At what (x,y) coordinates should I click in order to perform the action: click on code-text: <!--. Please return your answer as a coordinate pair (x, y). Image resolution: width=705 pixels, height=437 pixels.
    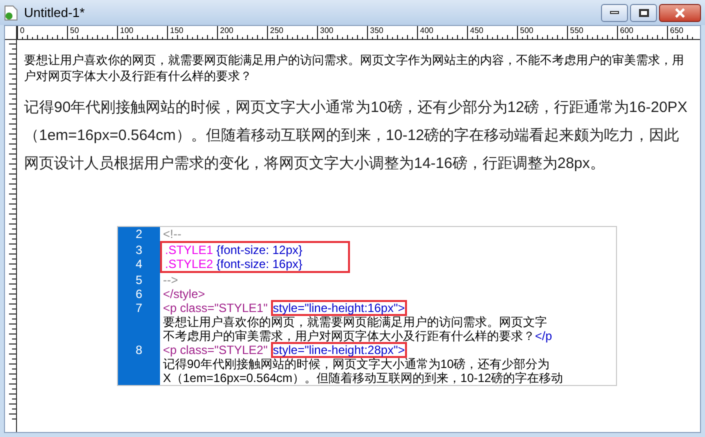
    Looking at the image, I should click on (172, 234).